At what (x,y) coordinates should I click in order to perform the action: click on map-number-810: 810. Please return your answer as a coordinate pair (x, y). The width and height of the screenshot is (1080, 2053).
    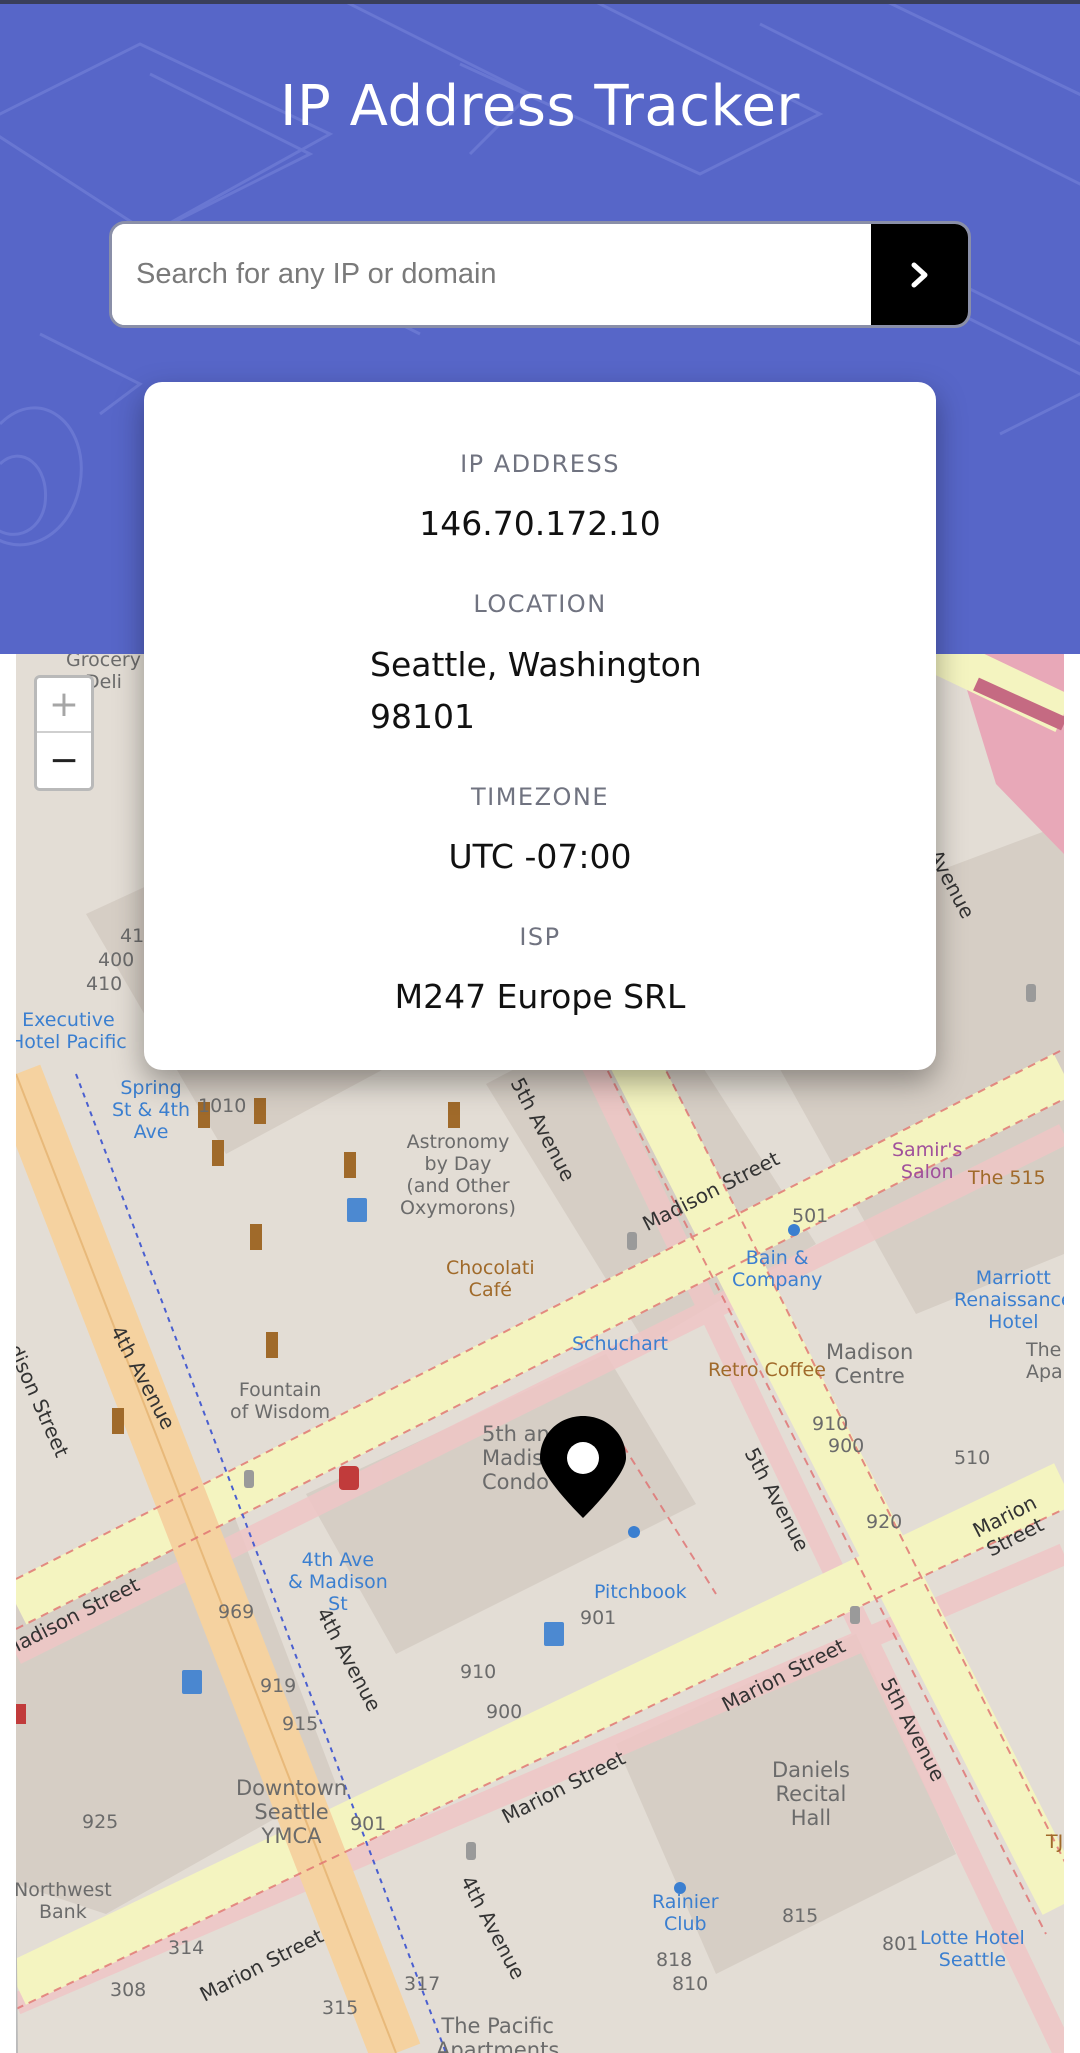
    Looking at the image, I should click on (690, 1984).